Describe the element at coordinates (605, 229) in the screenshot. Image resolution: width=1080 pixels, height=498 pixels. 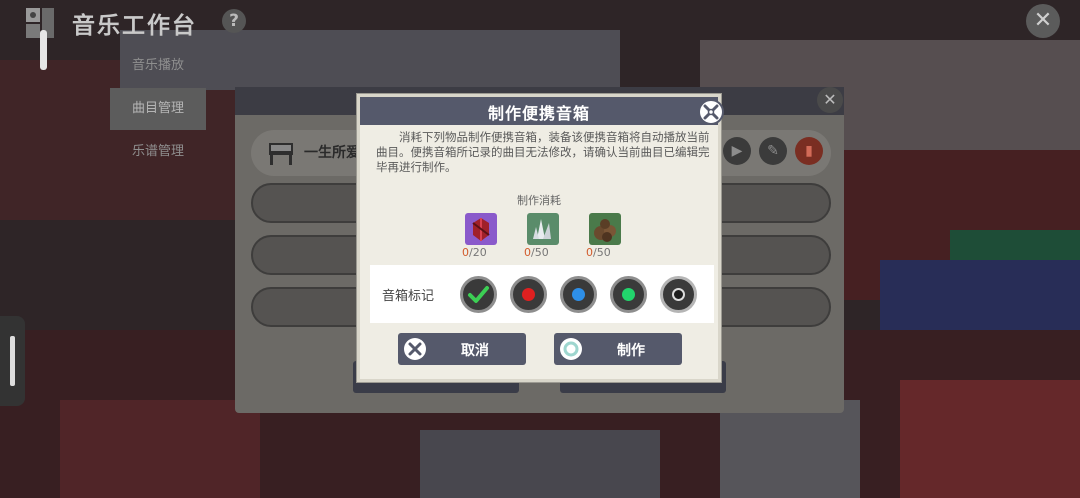
I see `ore-cluster-icon` at that location.